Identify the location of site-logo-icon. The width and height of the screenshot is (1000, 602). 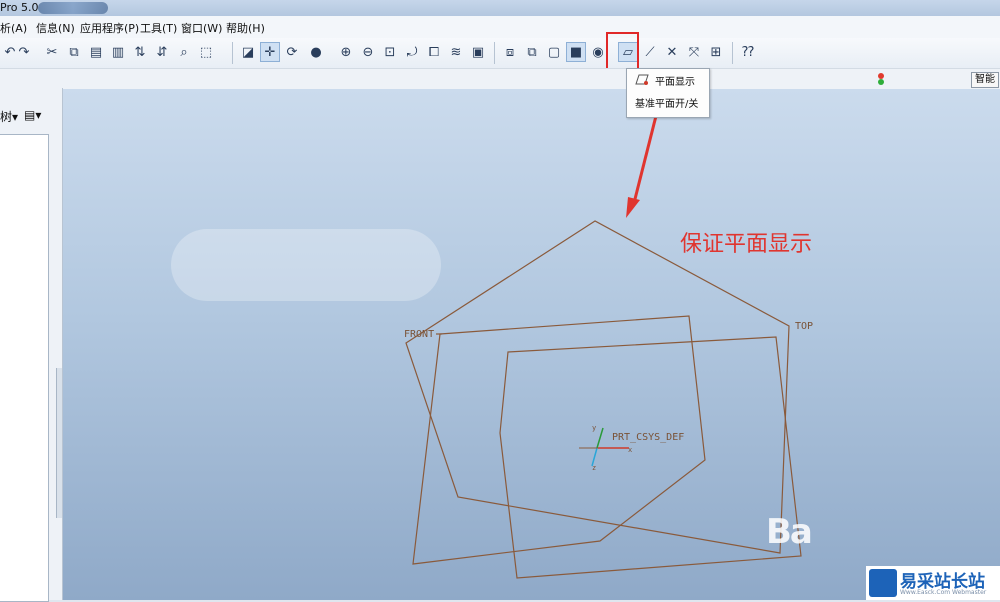
(883, 583).